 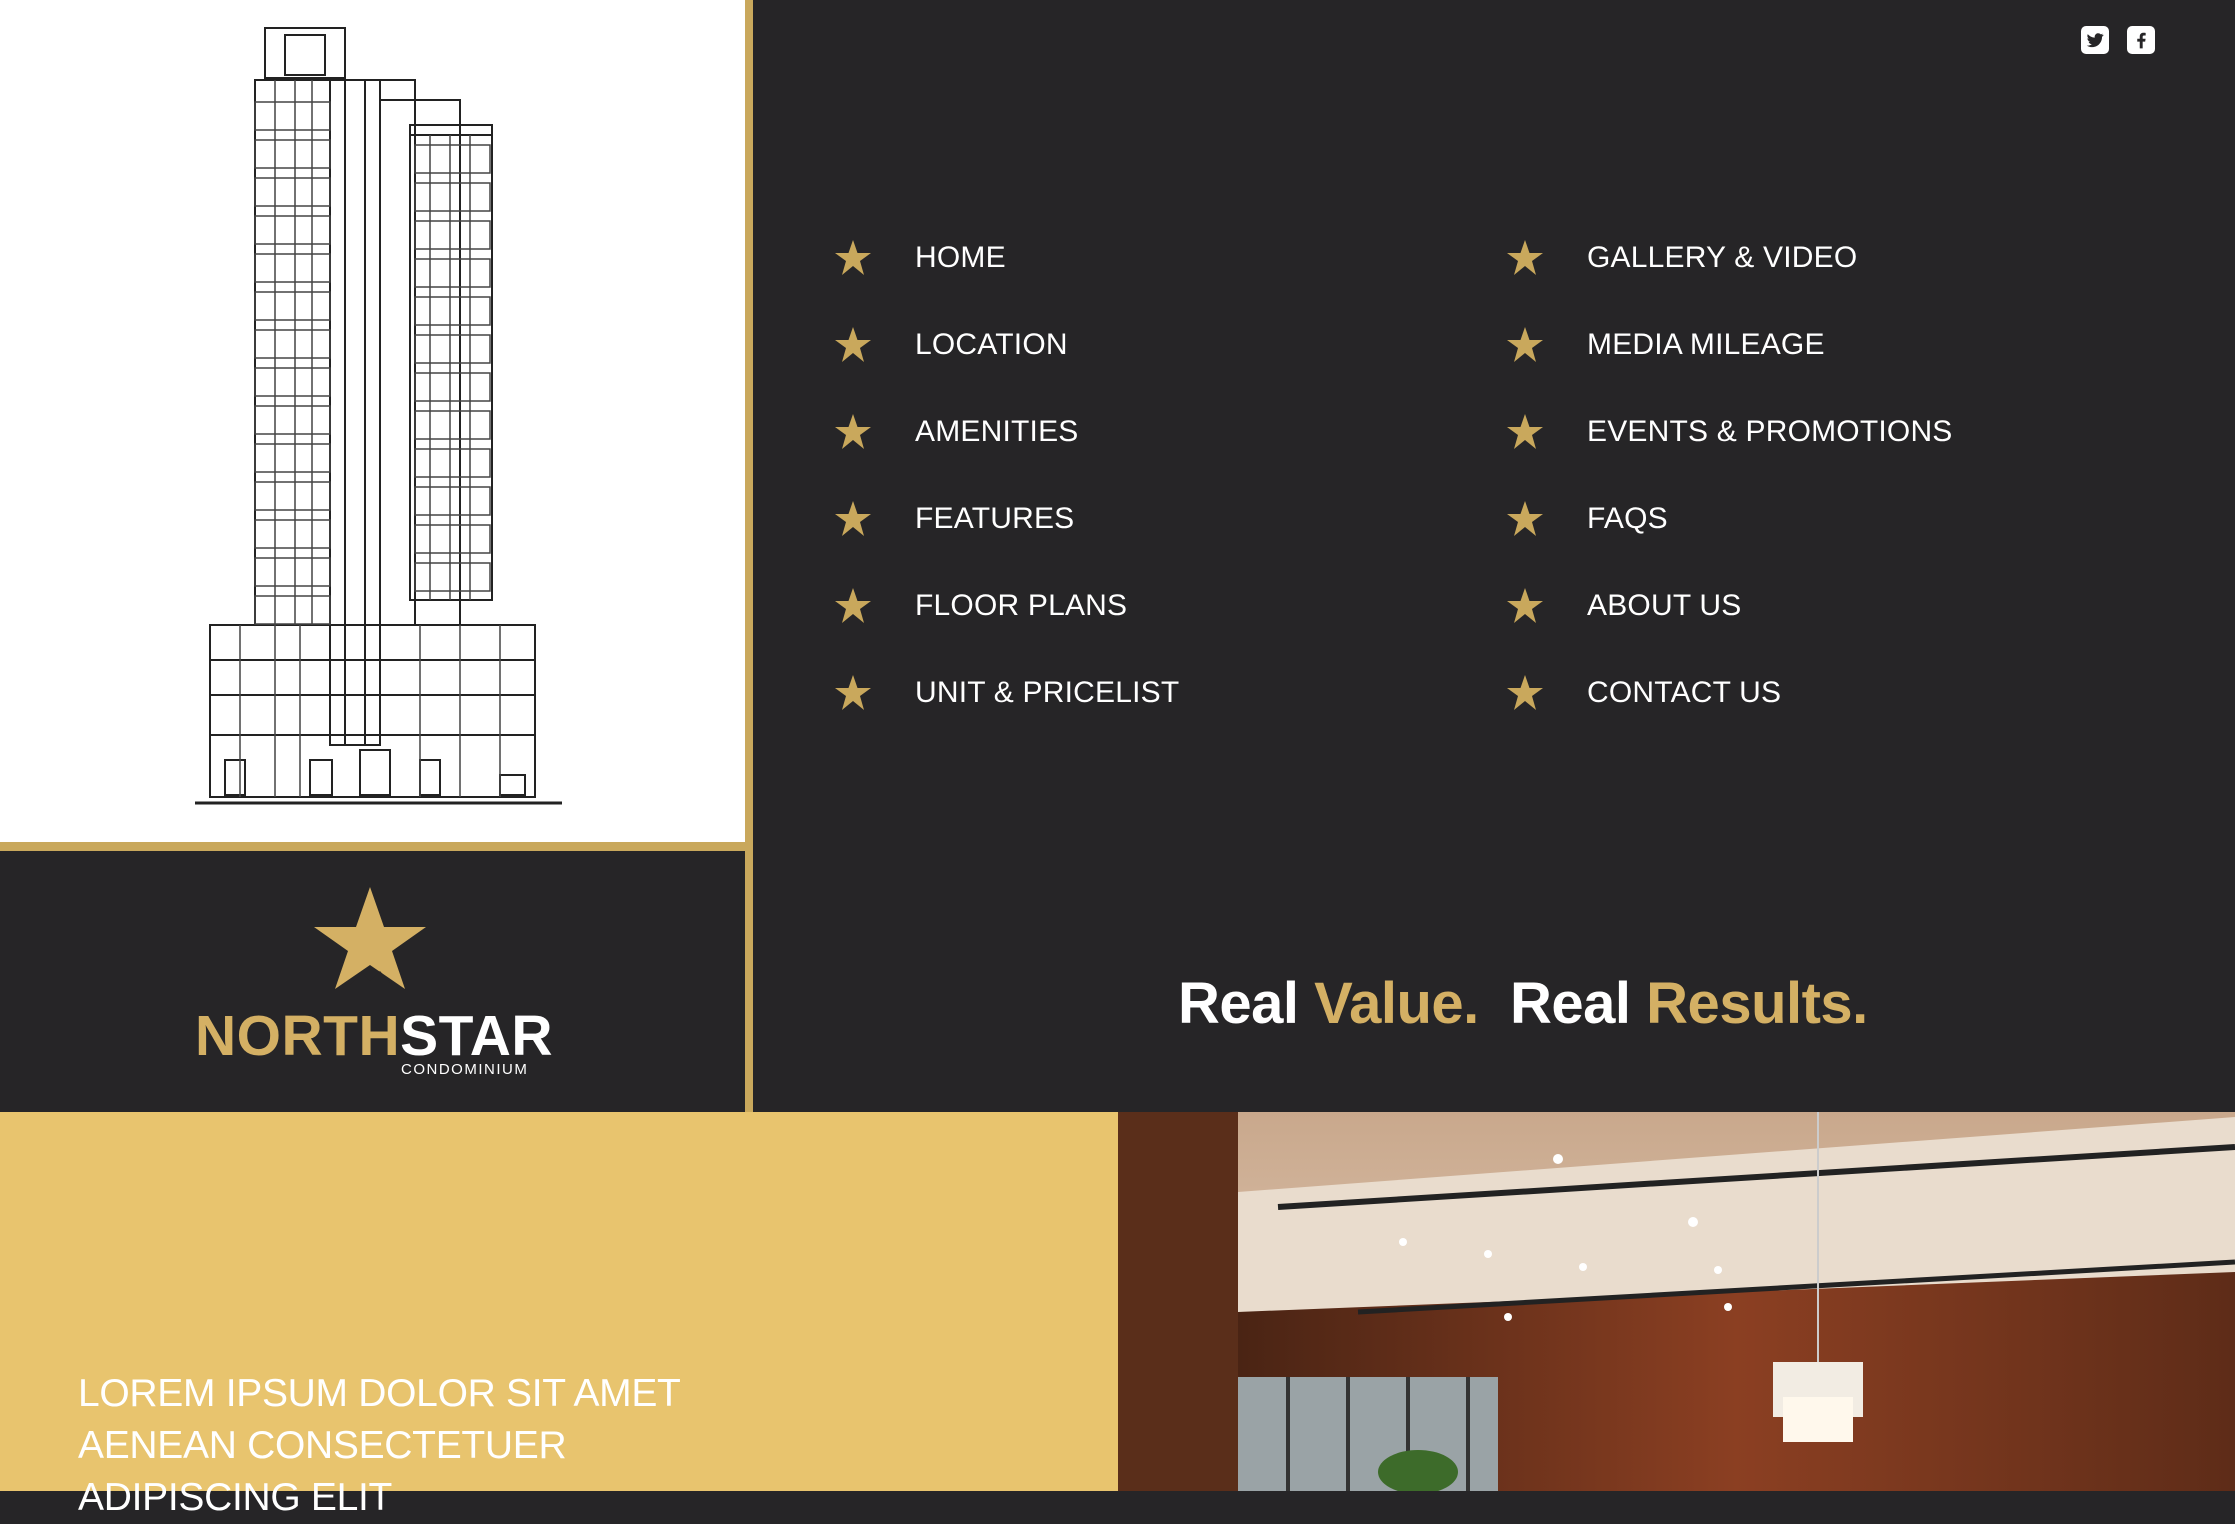 I want to click on nav-location: LOCATION, so click(x=1169, y=344).